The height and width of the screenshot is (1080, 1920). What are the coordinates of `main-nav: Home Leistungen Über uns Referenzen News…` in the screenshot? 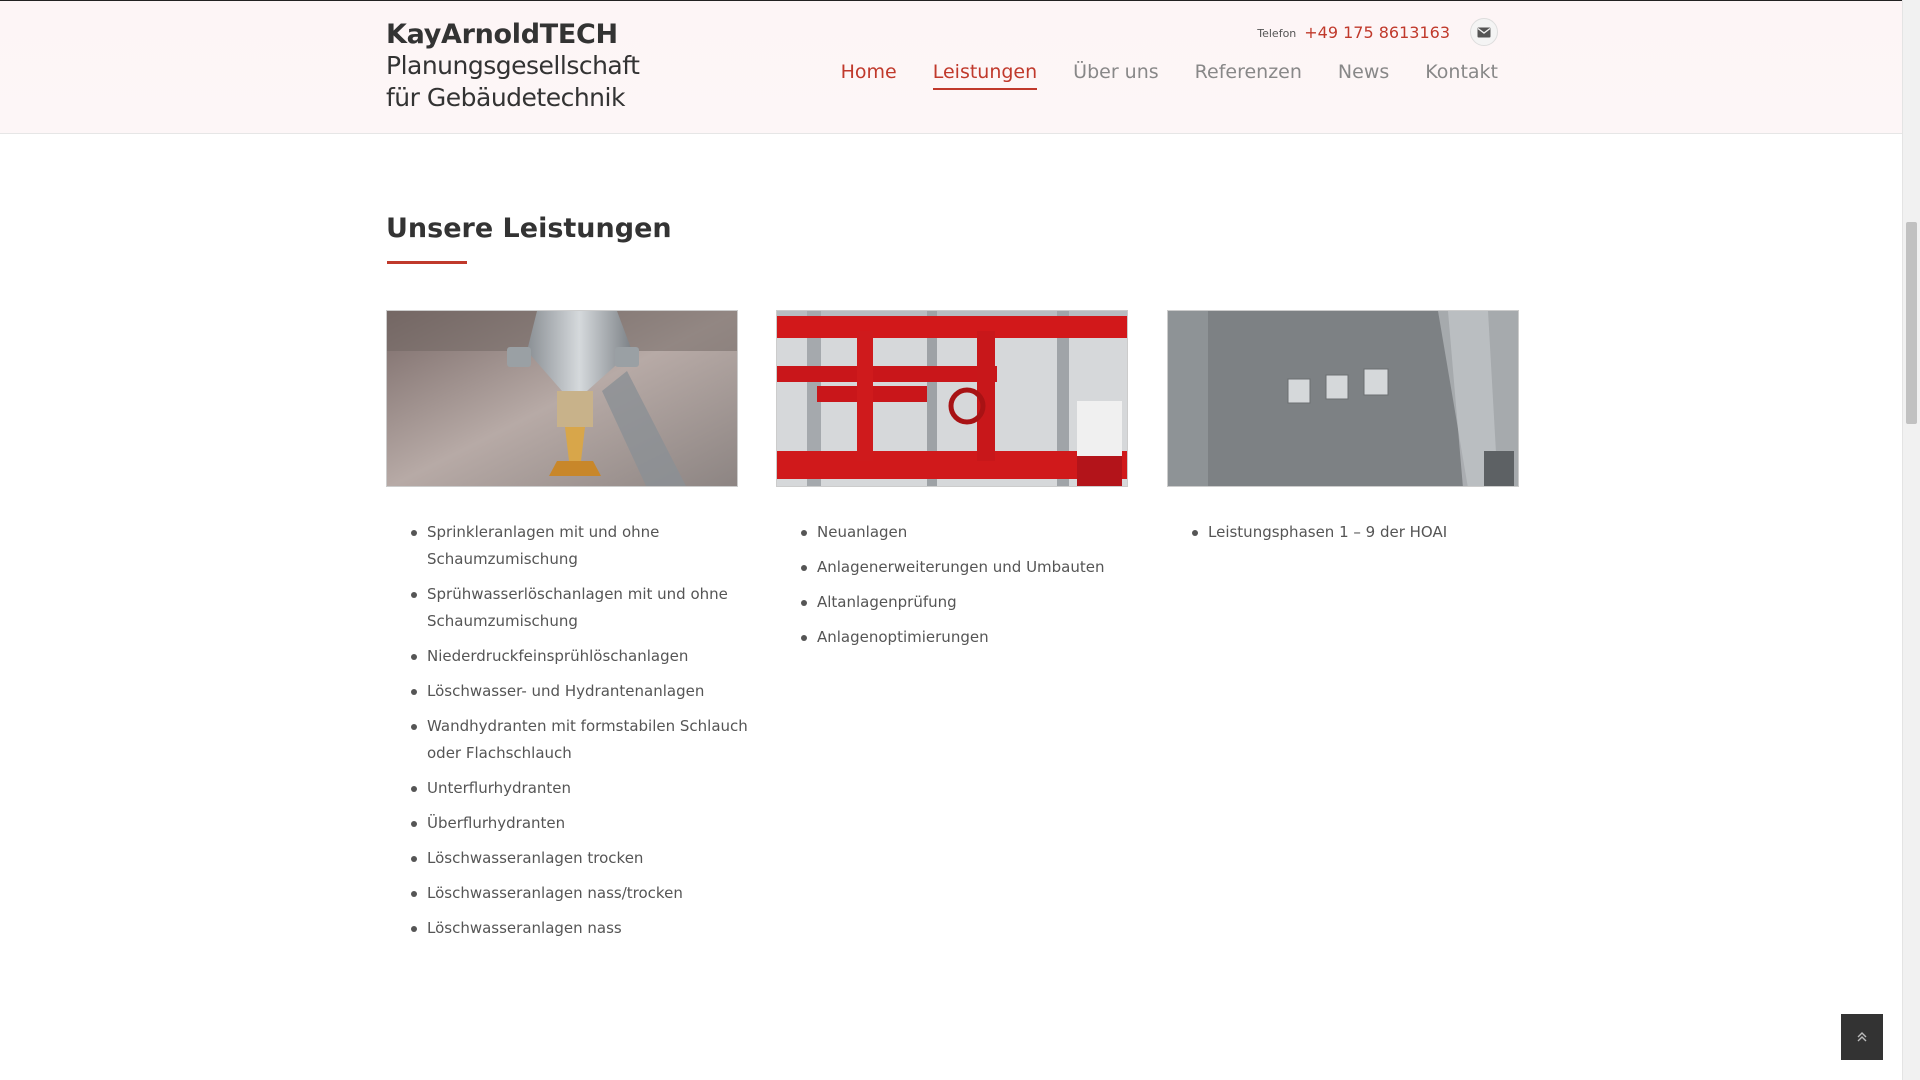 It's located at (1169, 75).